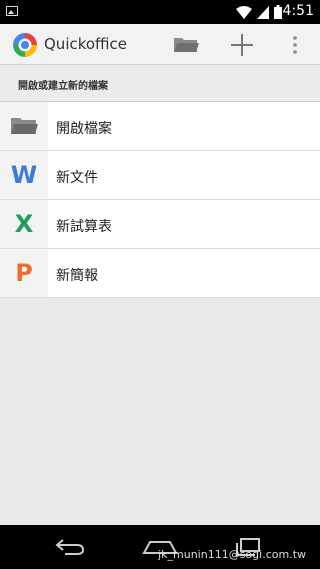 The width and height of the screenshot is (320, 569). What do you see at coordinates (160, 273) in the screenshot?
I see `list-item-new-presentation: P 新簡報` at bounding box center [160, 273].